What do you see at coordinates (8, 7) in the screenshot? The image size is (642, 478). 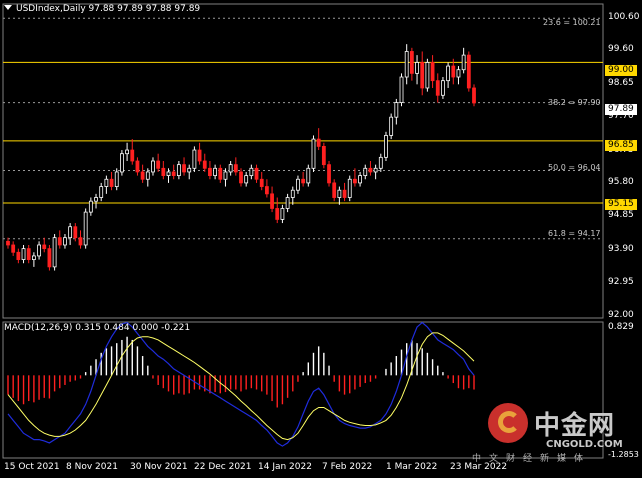 I see `triangle-down-icon` at bounding box center [8, 7].